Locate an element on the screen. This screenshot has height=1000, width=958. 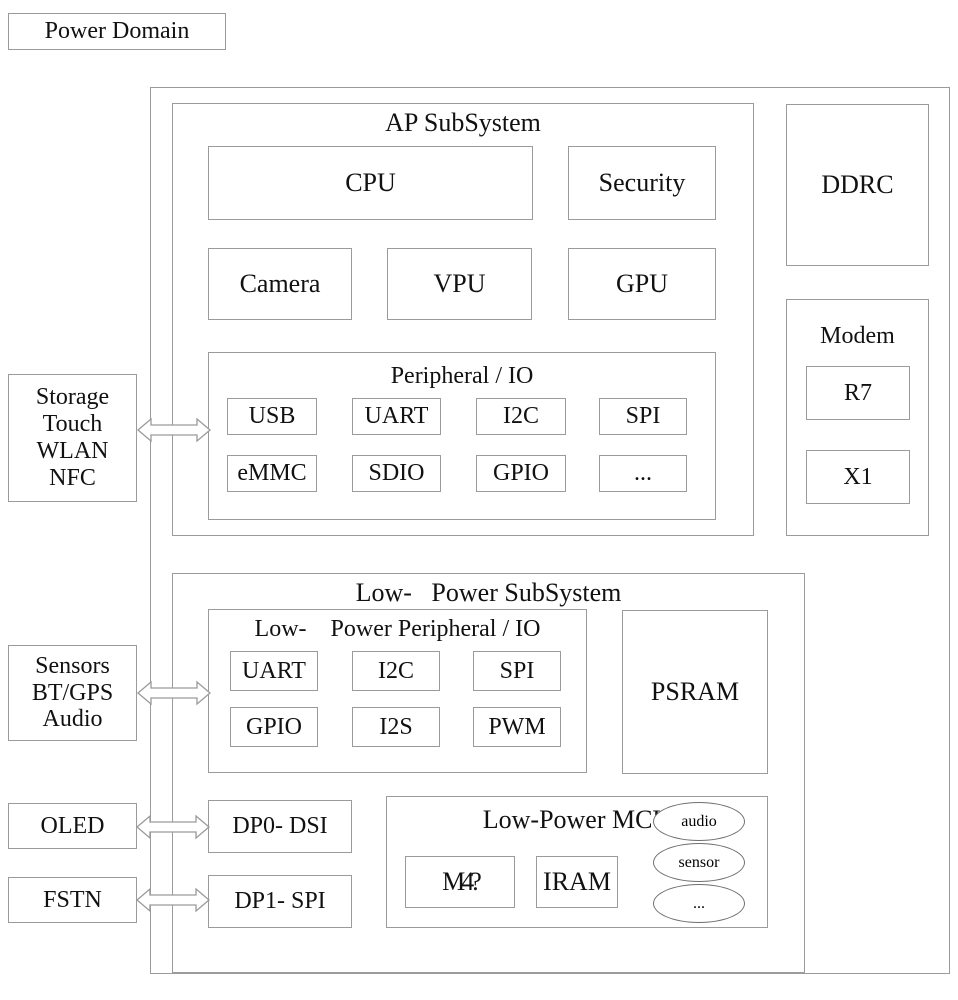
mcu-iram-label: IRAM is located at coordinates (577, 882).